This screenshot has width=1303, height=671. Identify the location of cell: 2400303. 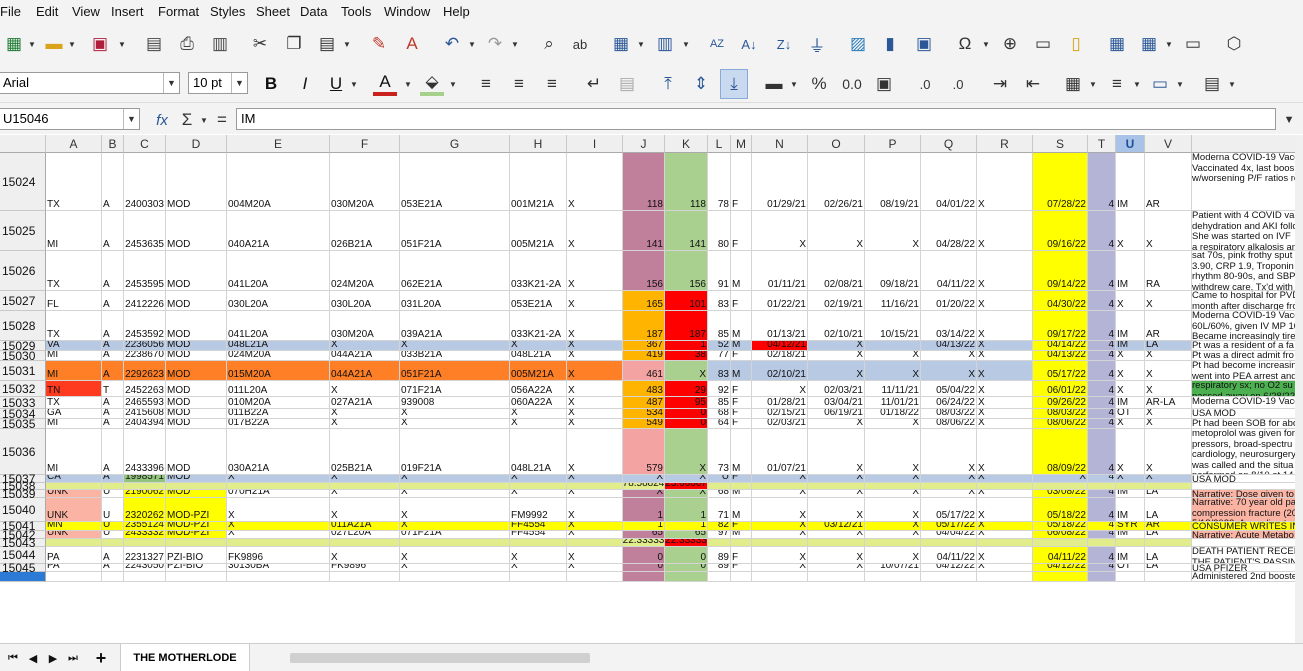
(145, 182).